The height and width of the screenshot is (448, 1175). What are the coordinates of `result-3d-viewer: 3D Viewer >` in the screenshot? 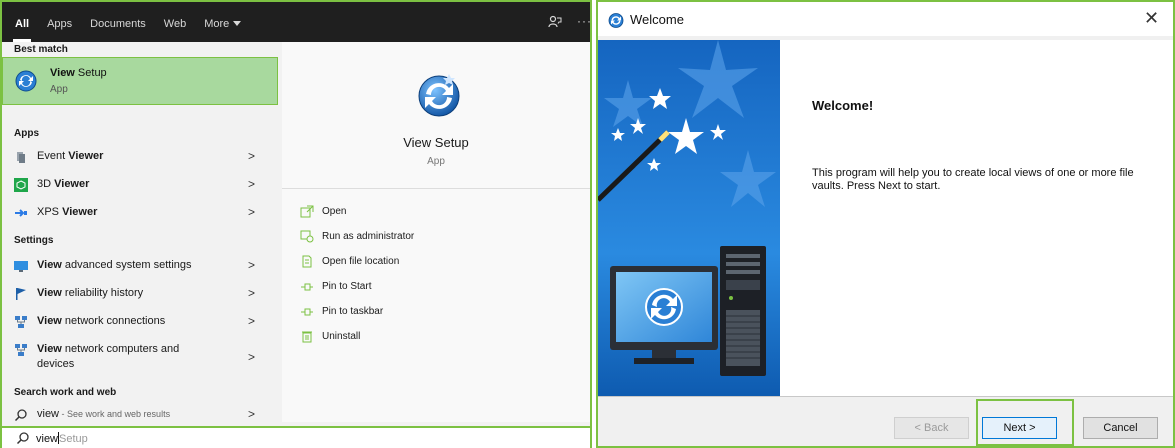 It's located at (141, 185).